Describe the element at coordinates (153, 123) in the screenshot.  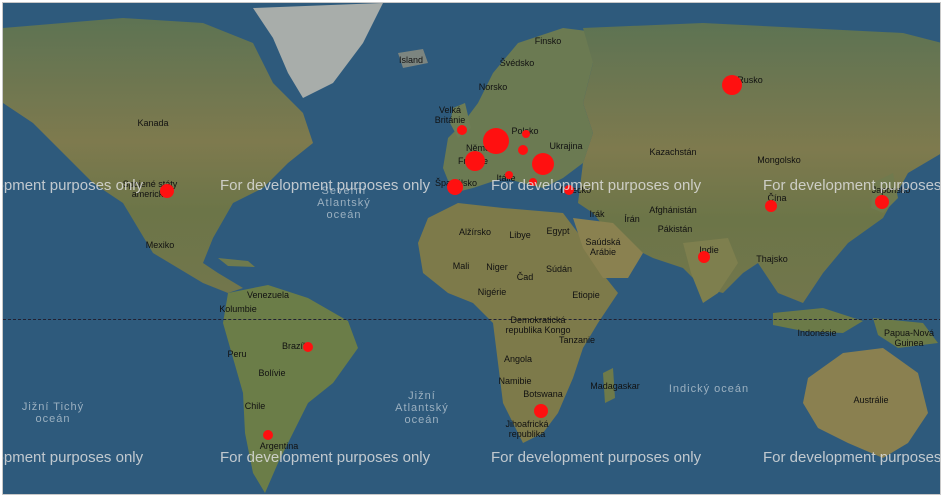
I see `country-label-kanada: Kanada` at that location.